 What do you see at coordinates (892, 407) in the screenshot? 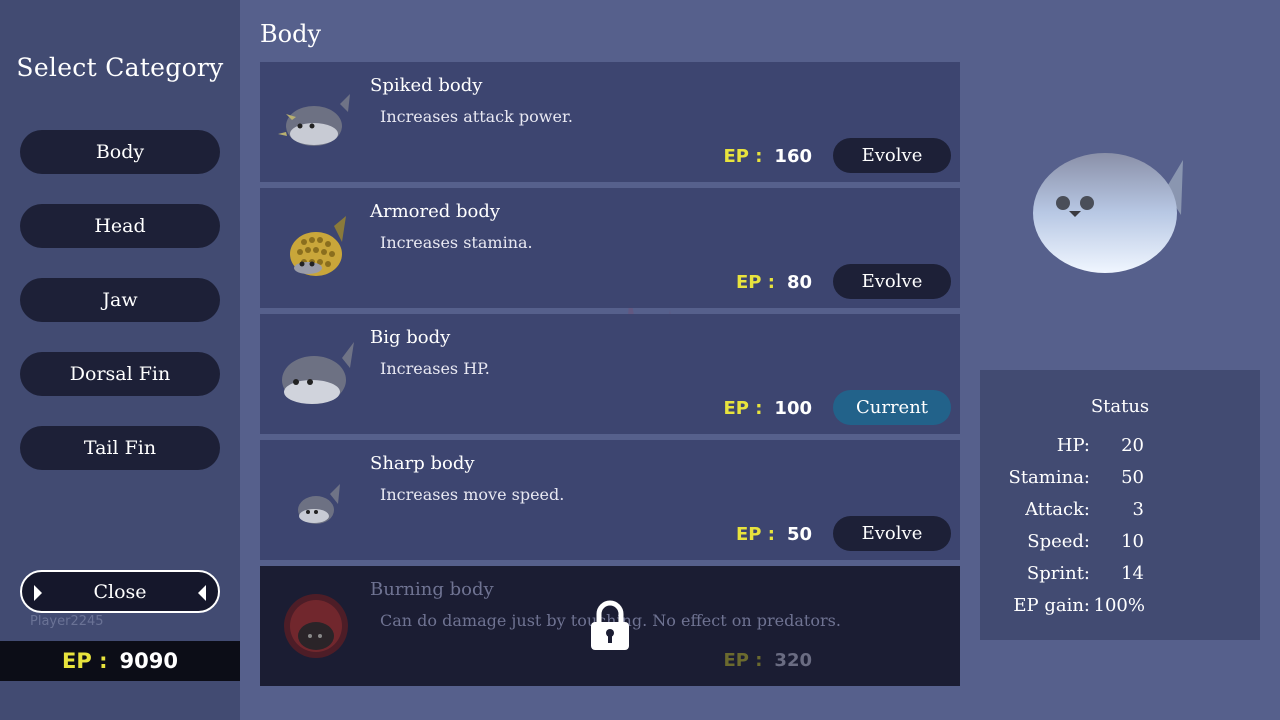
I see `current-button: Current` at bounding box center [892, 407].